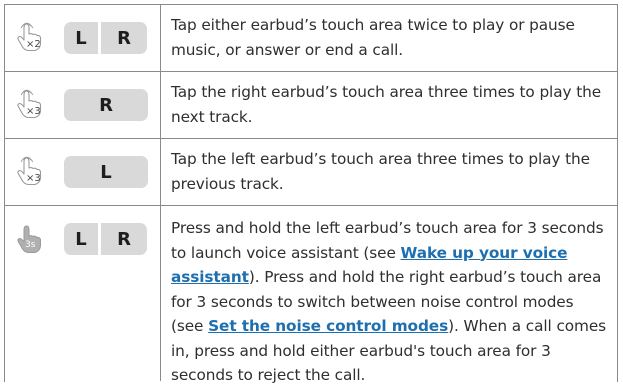 The image size is (623, 388). Describe the element at coordinates (30, 245) in the screenshot. I see `hold-duration-label: 3s` at that location.